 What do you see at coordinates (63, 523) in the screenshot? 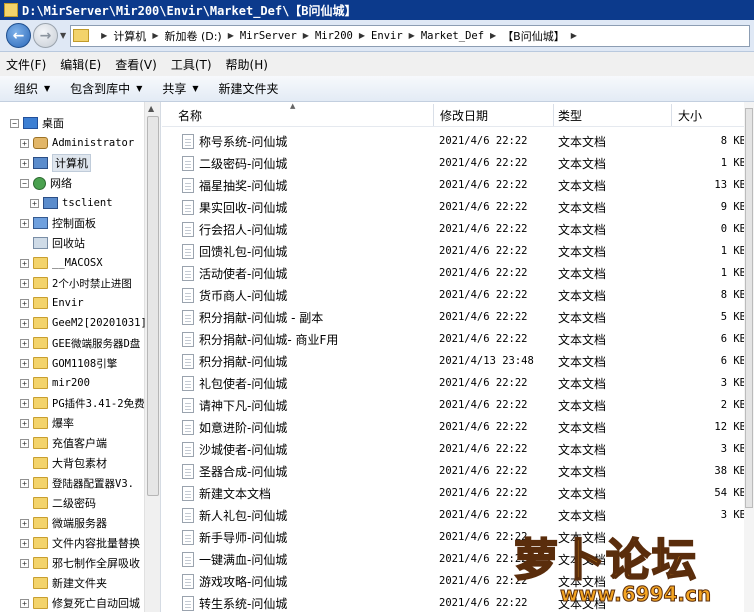
I see `nav-tree-item: + 微端服务器` at bounding box center [63, 523].